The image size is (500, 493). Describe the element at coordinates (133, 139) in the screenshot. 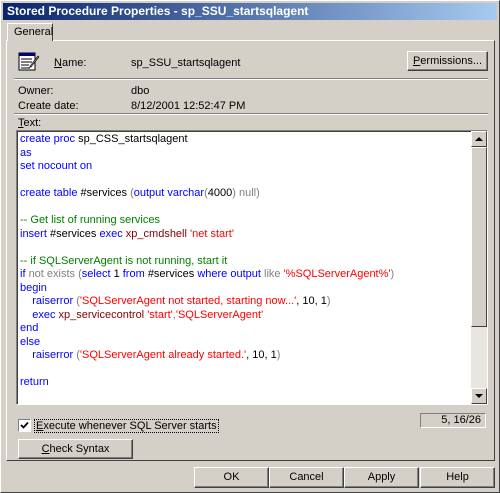

I see `code-token: sp_CSS_startsqlagent` at that location.